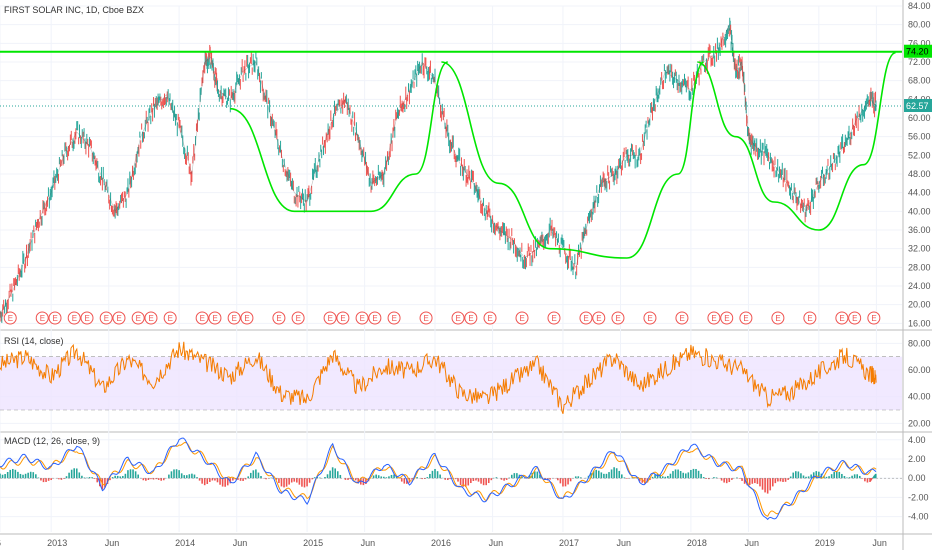  I want to click on price-tick-label: 68.00, so click(919, 81).